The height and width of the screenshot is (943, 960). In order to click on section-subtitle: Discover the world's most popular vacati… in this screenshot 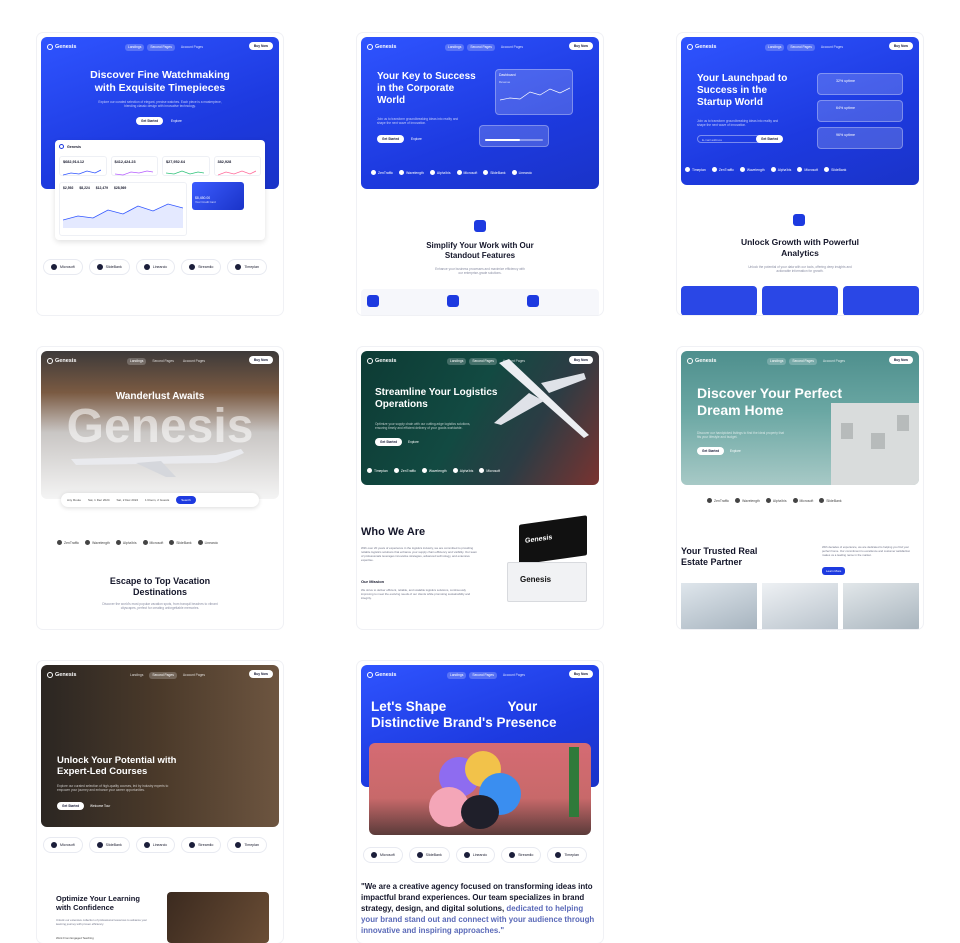, I will do `click(160, 606)`.